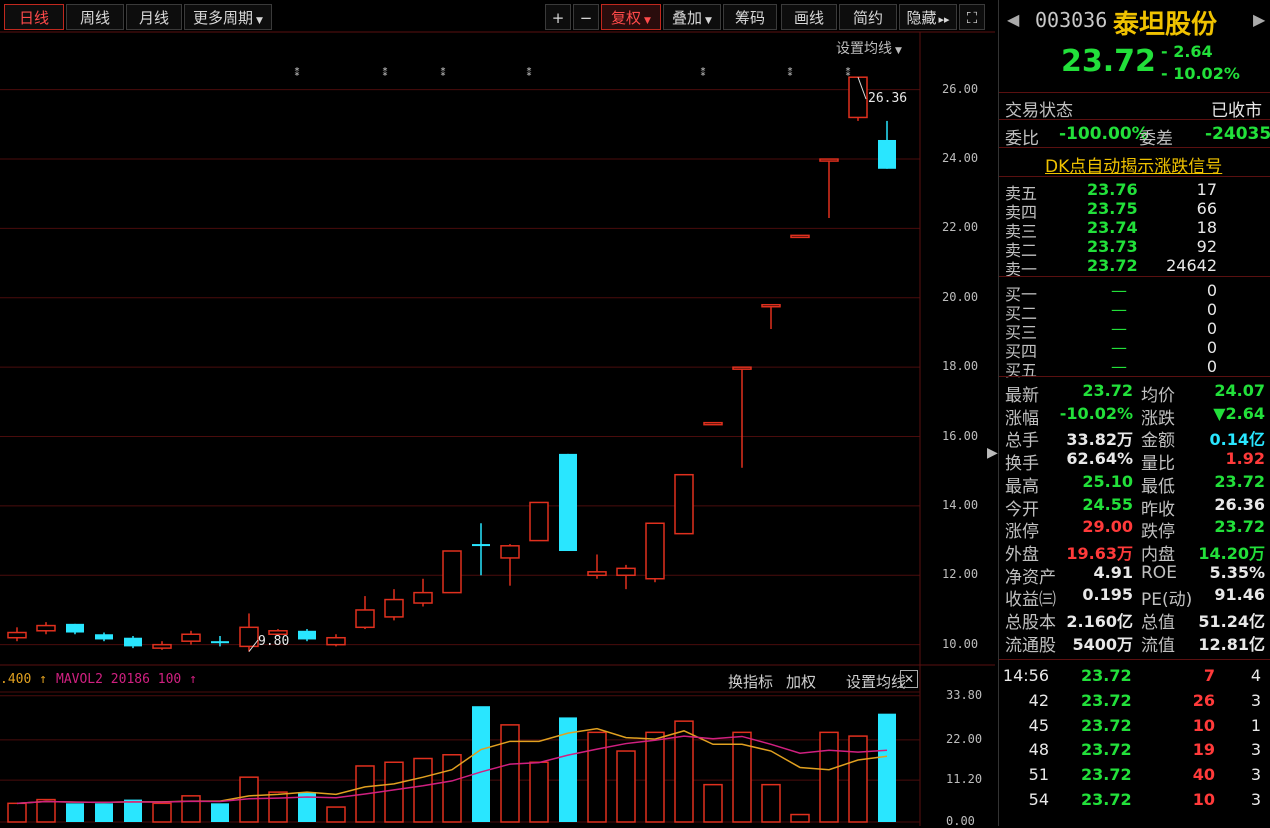  What do you see at coordinates (1108, 61) in the screenshot?
I see `last-price: 23.72` at bounding box center [1108, 61].